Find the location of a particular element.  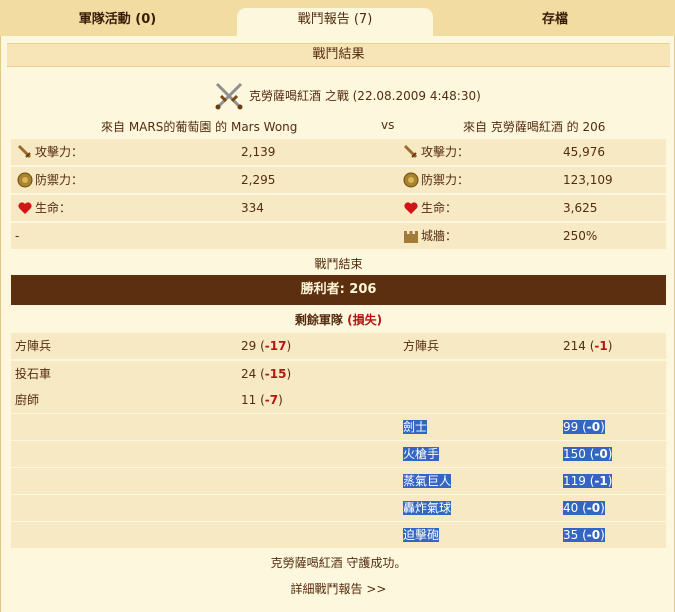

table-row: 劍士 99 (-0) is located at coordinates (338, 427).